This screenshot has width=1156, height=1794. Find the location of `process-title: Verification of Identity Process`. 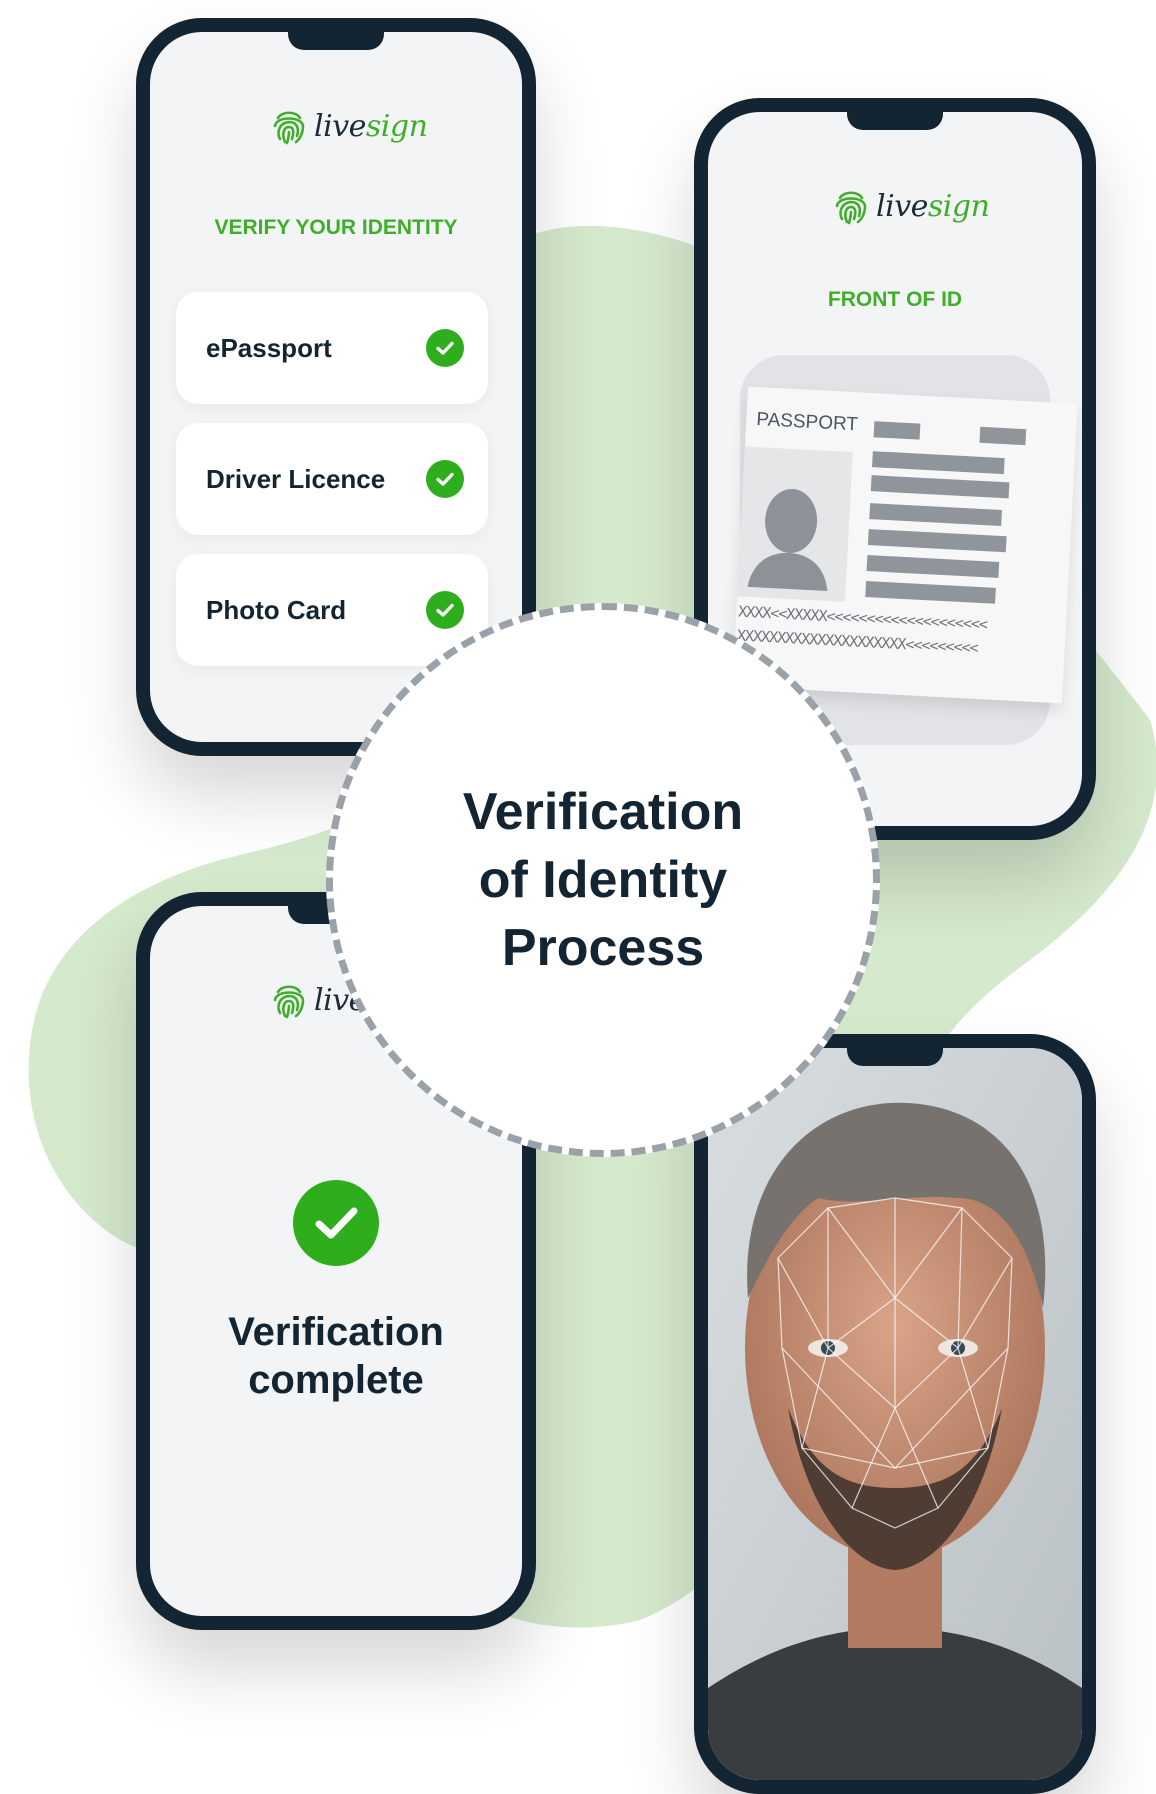

process-title: Verification of Identity Process is located at coordinates (603, 880).